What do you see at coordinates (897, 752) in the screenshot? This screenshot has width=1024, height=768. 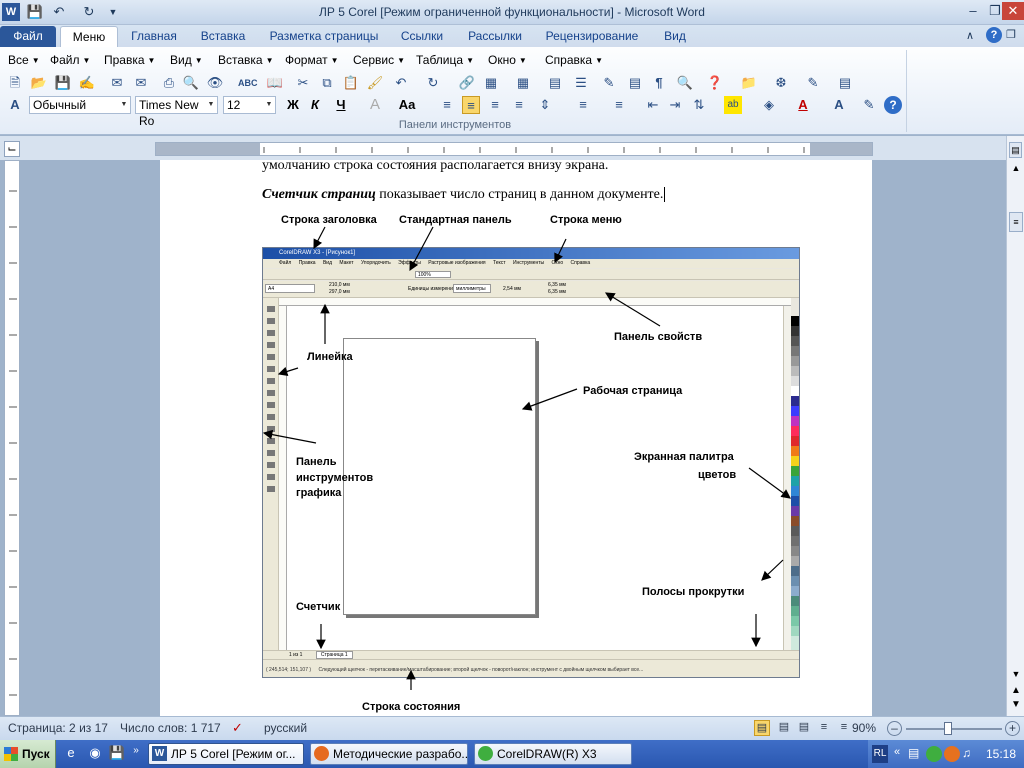 I see `tray-expand-icon: «` at bounding box center [897, 752].